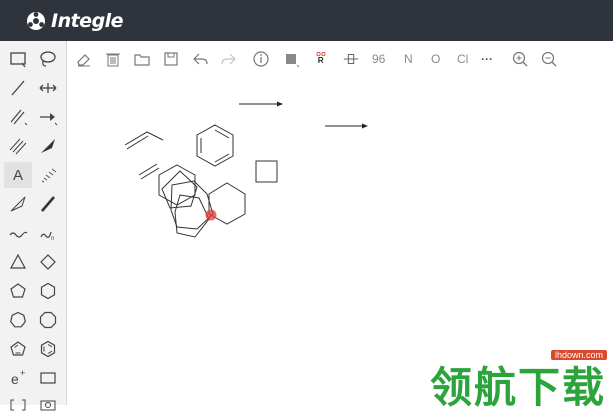 This screenshot has height=417, width=613. I want to click on rectangle-select-icon, so click(18, 59).